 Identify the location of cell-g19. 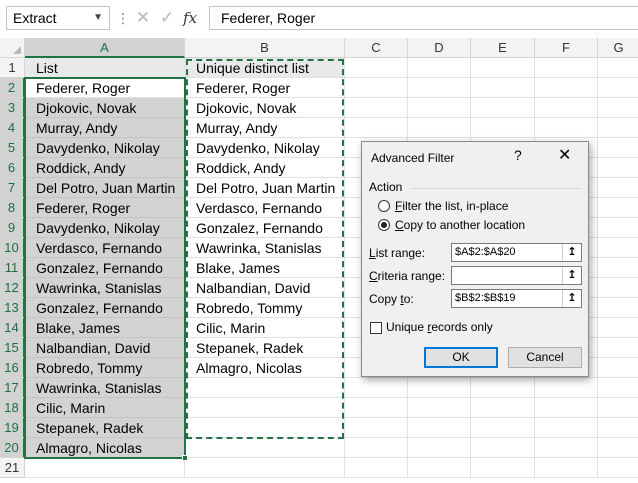
(618, 428).